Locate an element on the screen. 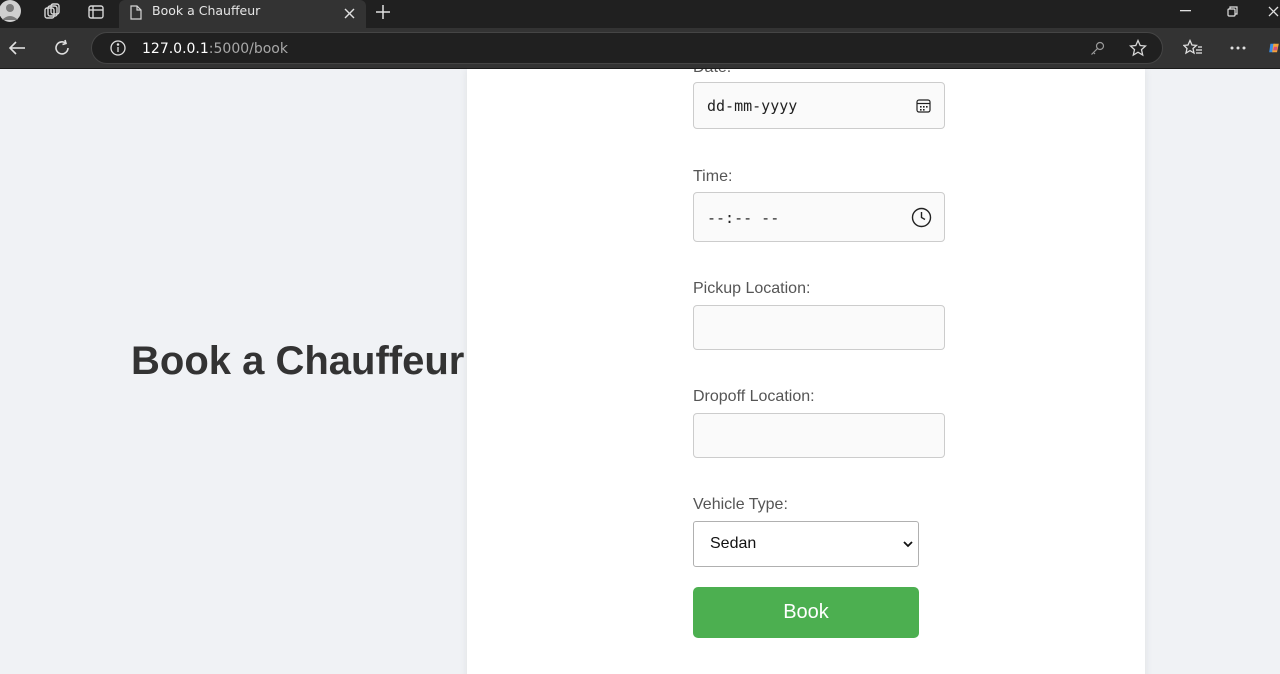 Image resolution: width=1280 pixels, height=674 pixels. dropoff-location-label: Dropoff Location: is located at coordinates (754, 396).